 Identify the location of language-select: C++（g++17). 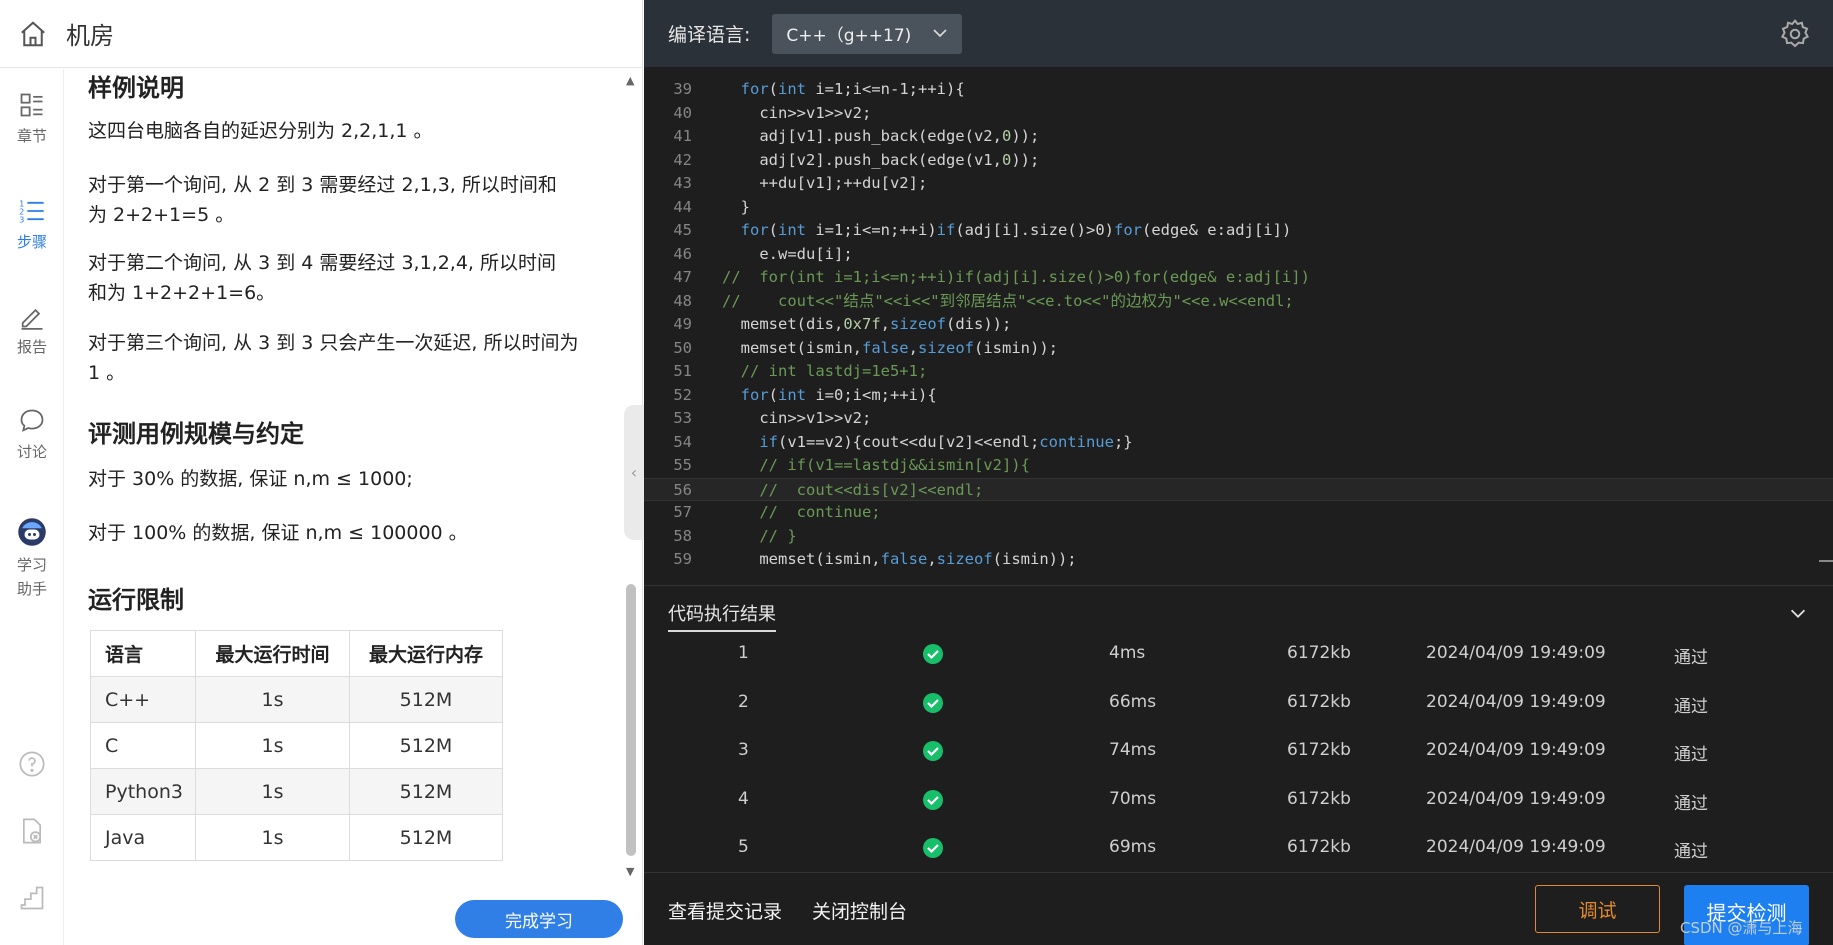
(867, 33).